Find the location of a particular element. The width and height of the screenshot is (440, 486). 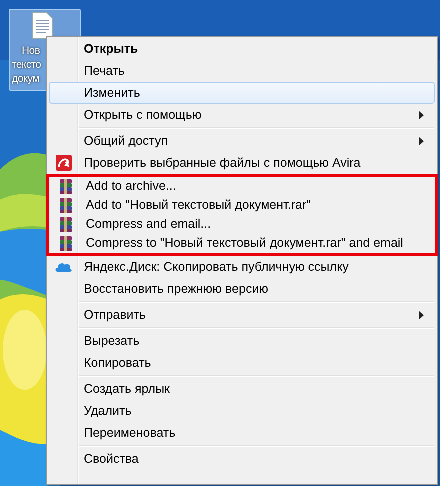

menu-item: Свойства is located at coordinates (242, 459).